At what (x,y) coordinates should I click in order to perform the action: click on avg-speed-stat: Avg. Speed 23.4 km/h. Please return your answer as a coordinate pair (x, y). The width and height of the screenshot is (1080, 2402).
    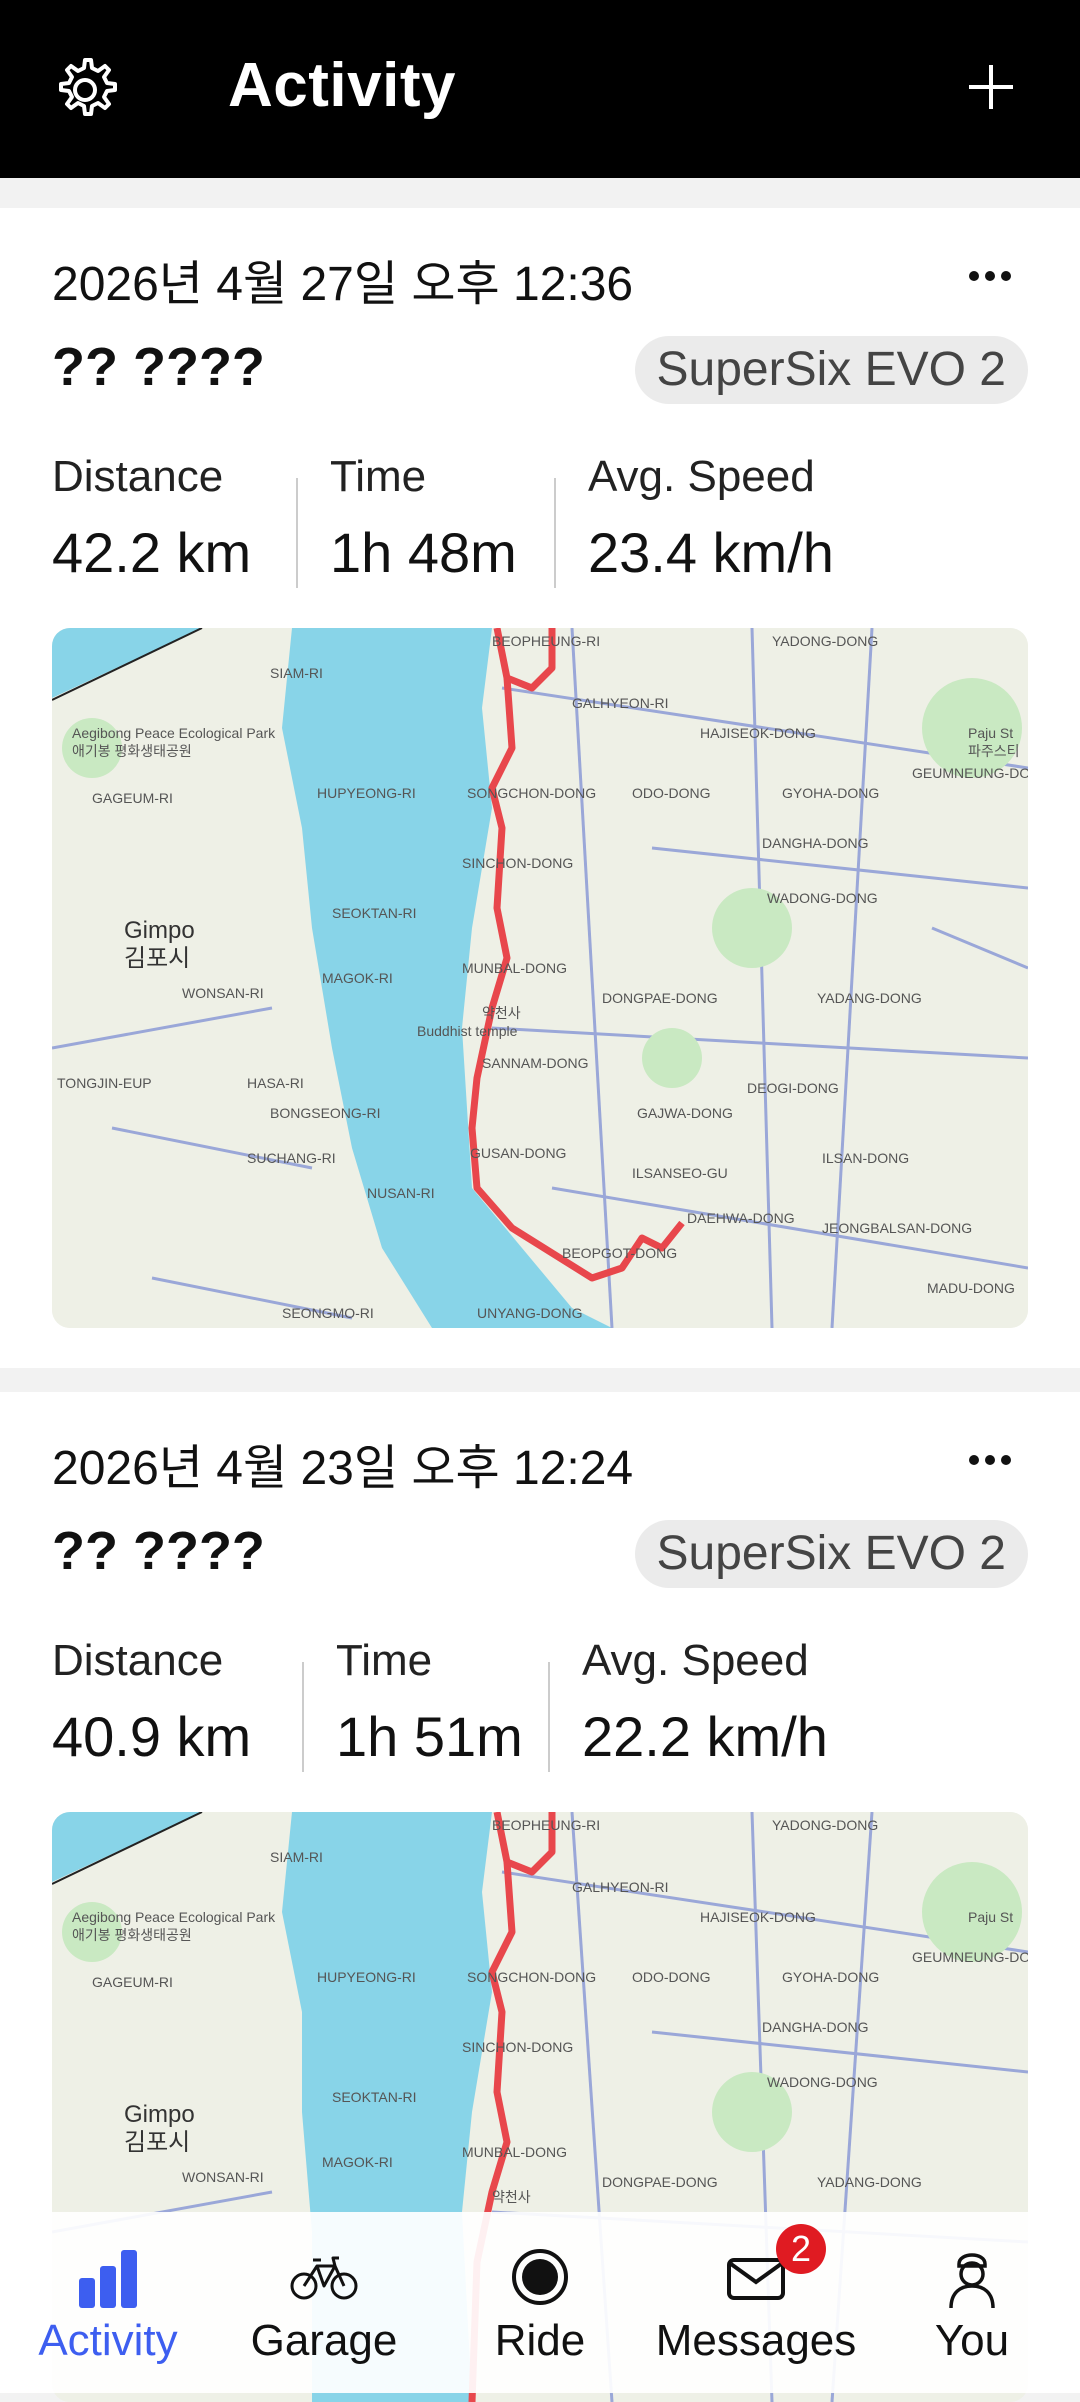
    Looking at the image, I should click on (711, 518).